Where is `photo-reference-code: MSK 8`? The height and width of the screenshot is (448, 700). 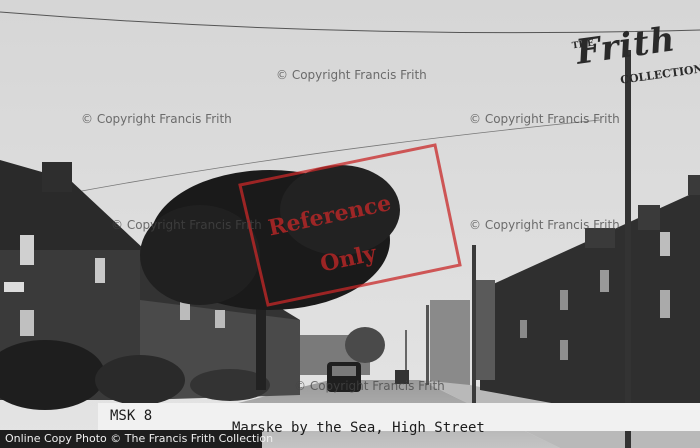
photo-reference-code: MSK 8 is located at coordinates (131, 416).